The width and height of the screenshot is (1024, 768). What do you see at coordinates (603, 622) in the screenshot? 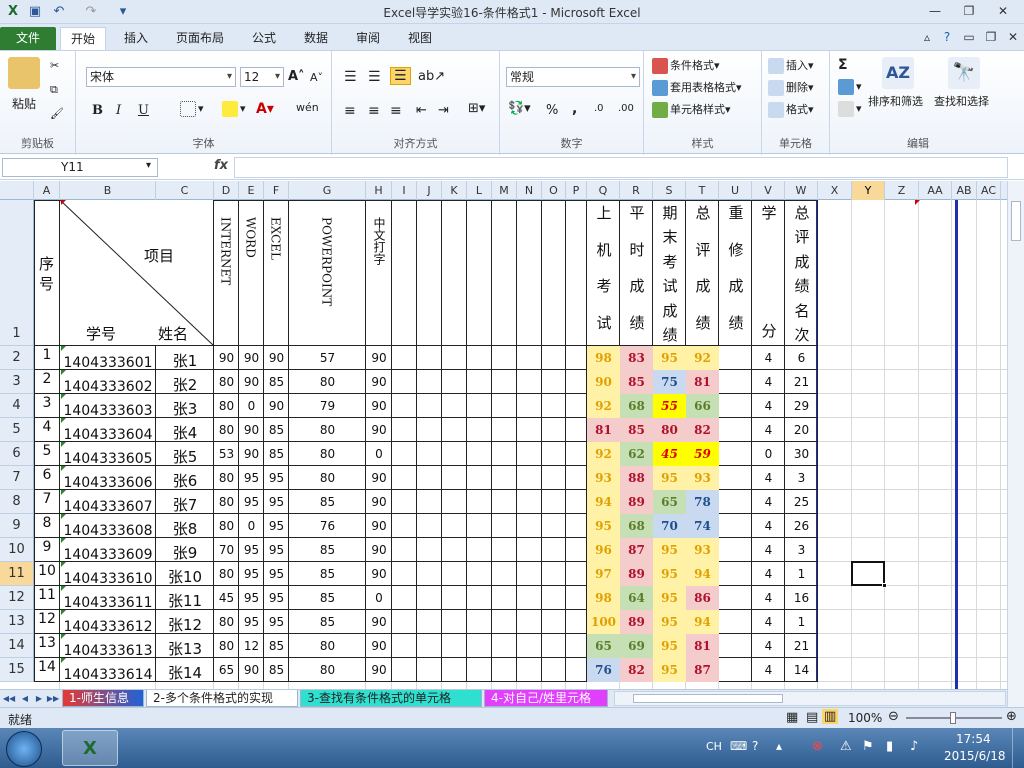
I see `cell-lab-score: 100` at bounding box center [603, 622].